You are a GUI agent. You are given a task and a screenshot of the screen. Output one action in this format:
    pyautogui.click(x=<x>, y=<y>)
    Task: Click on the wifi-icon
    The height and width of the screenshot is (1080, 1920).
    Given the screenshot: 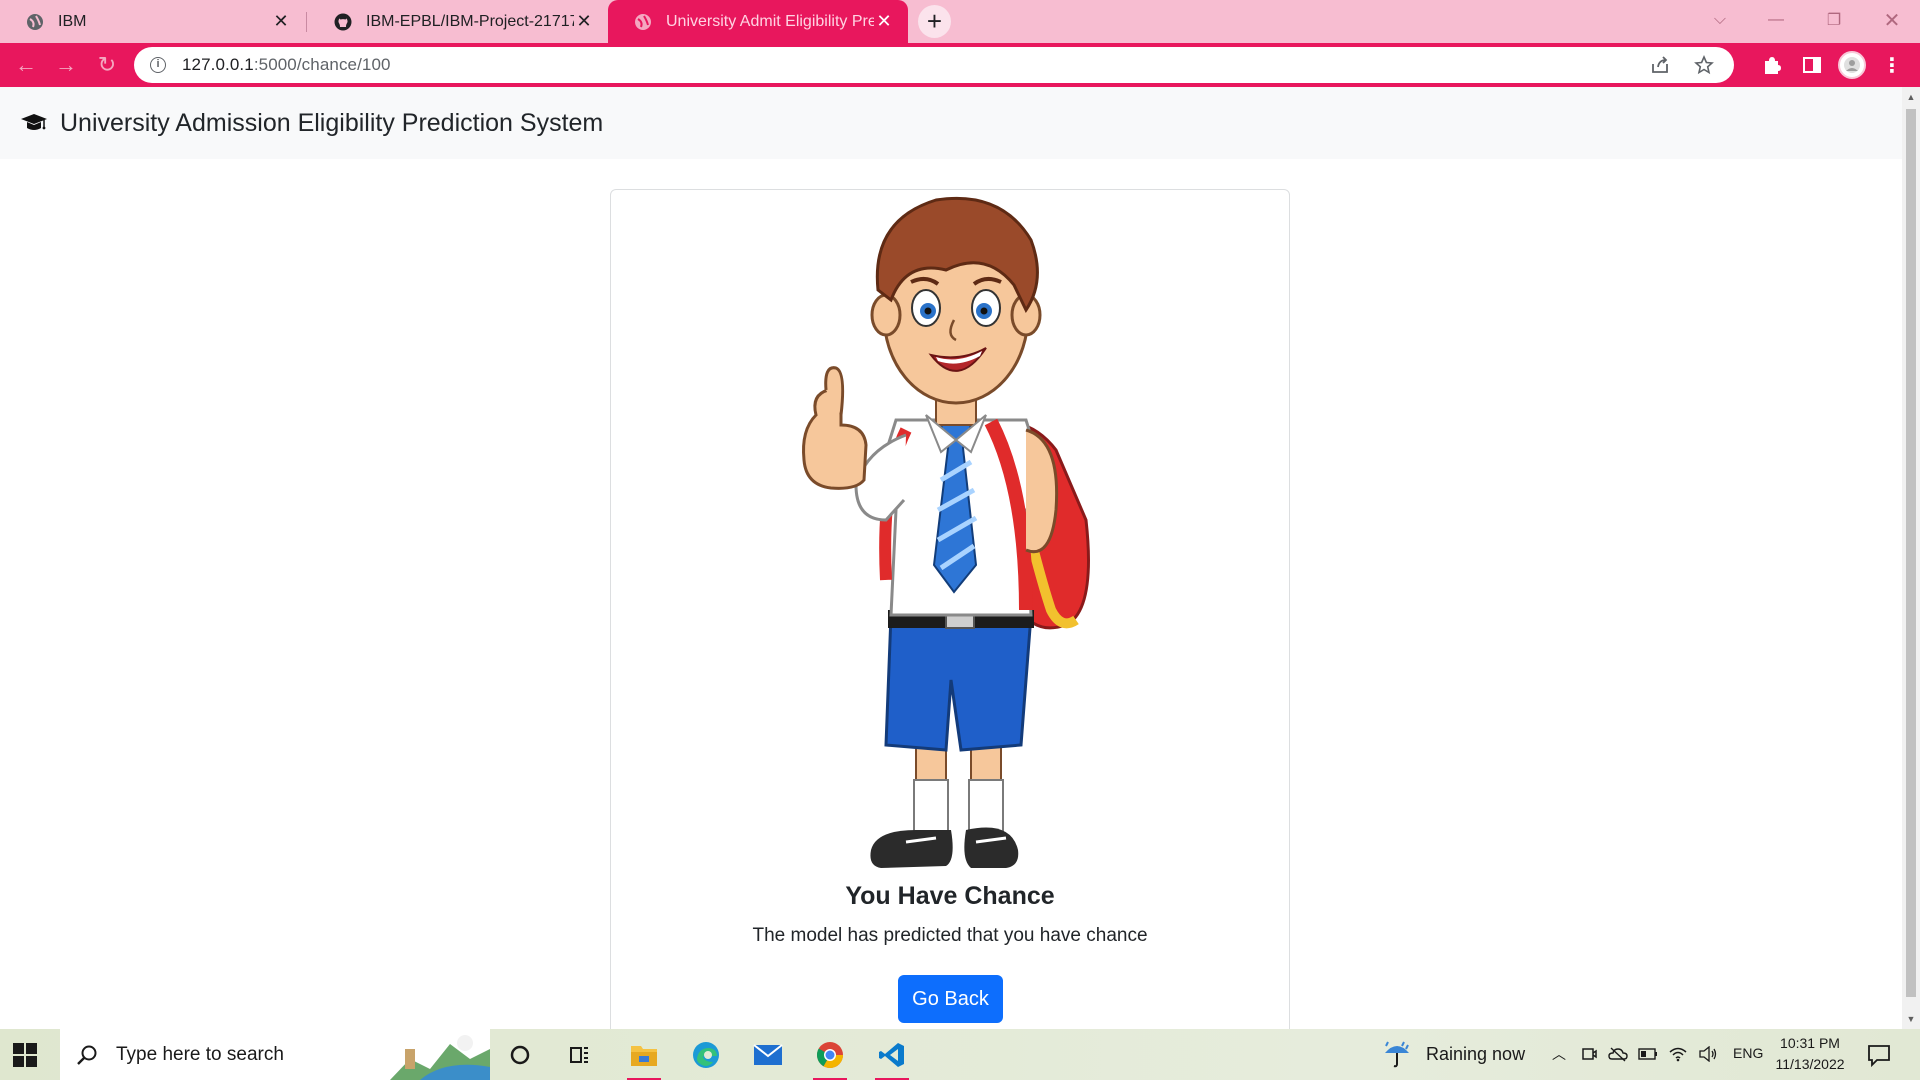 What is the action you would take?
    pyautogui.click(x=1678, y=1054)
    